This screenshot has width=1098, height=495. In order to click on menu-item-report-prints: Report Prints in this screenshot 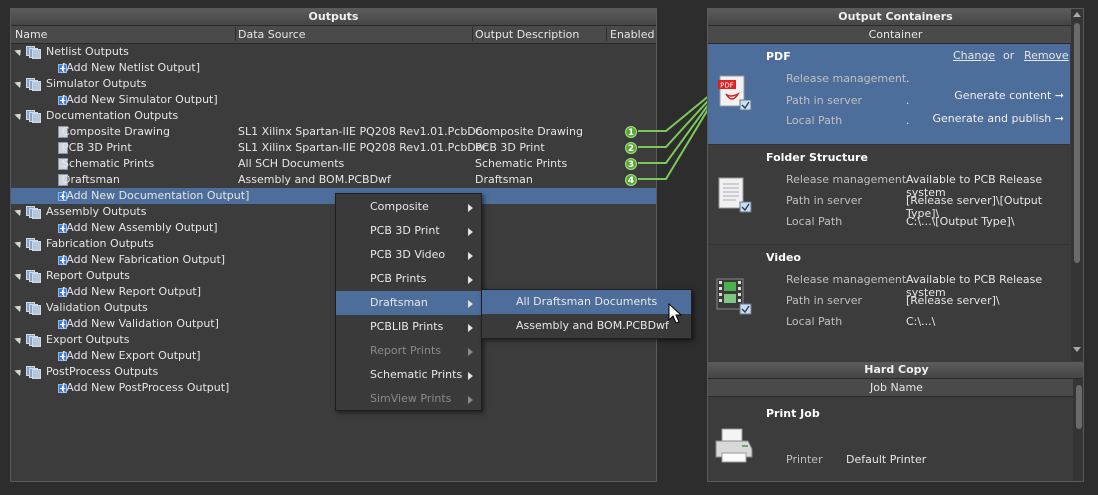, I will do `click(408, 351)`.